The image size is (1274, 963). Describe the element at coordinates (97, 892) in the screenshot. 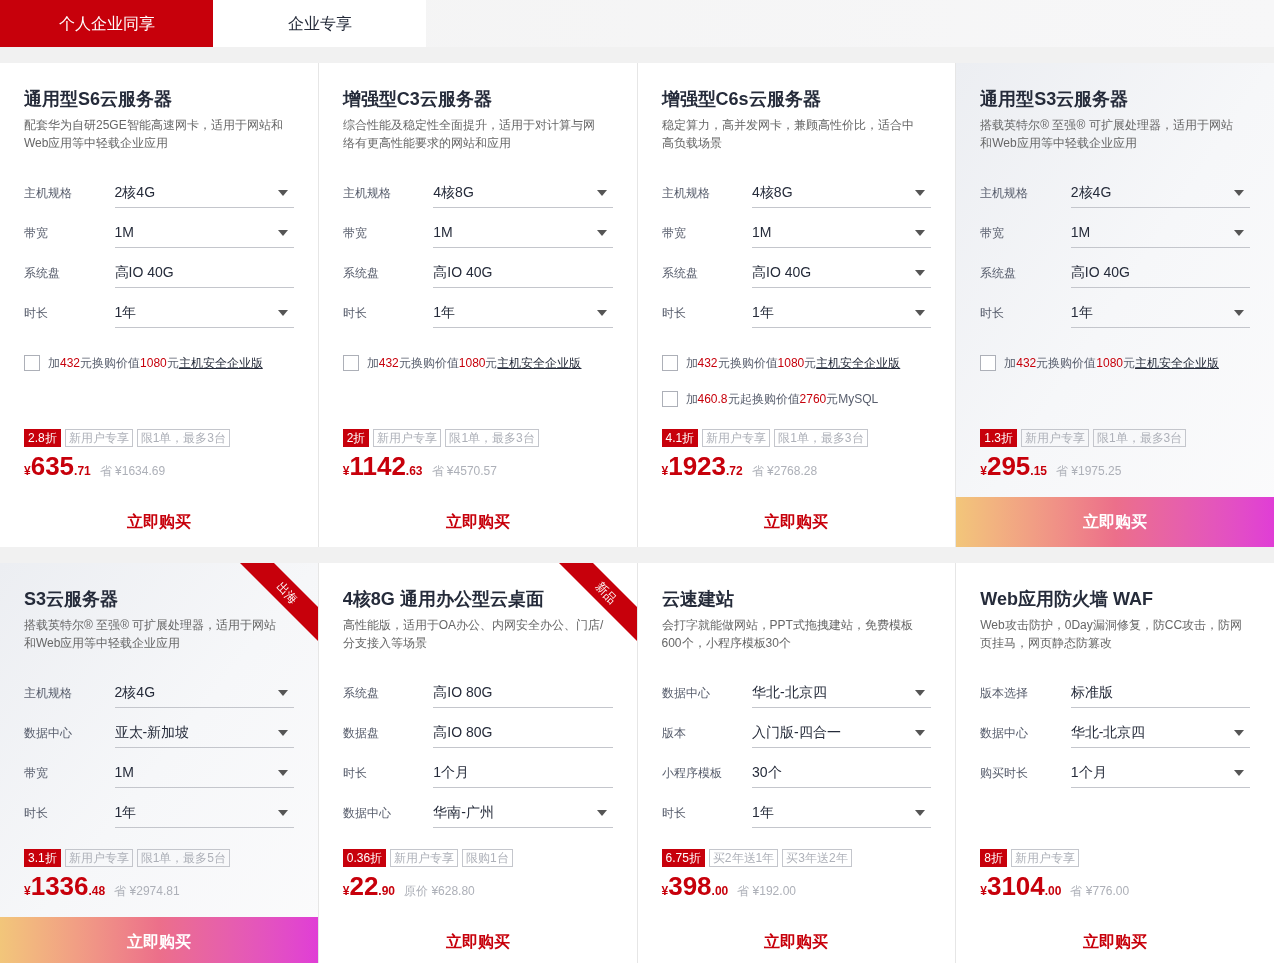

I see `price-cents: .48` at that location.